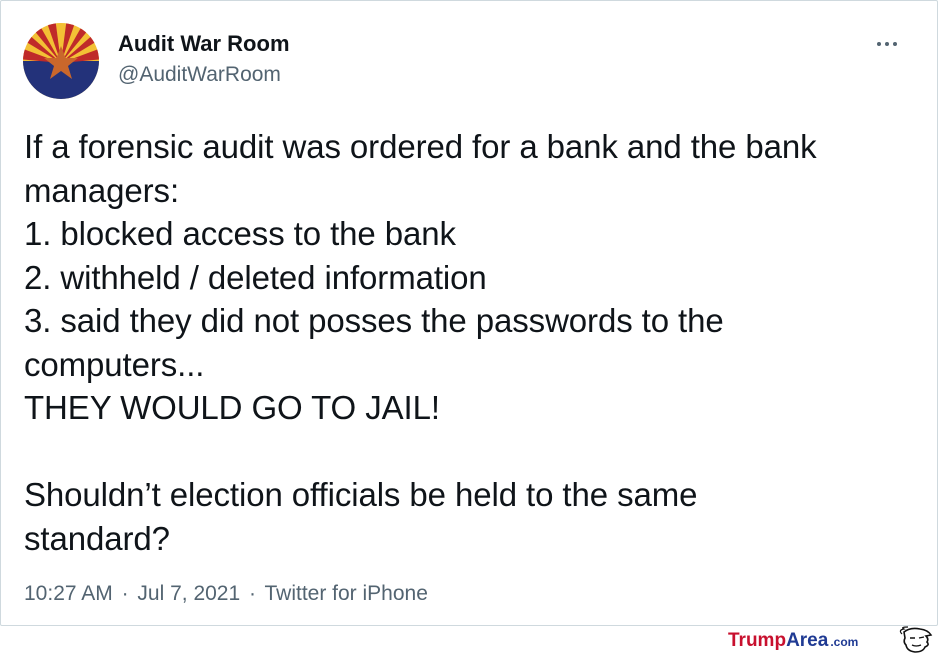 The height and width of the screenshot is (654, 940). I want to click on tweet-date: Jul 7, 2021, so click(188, 593).